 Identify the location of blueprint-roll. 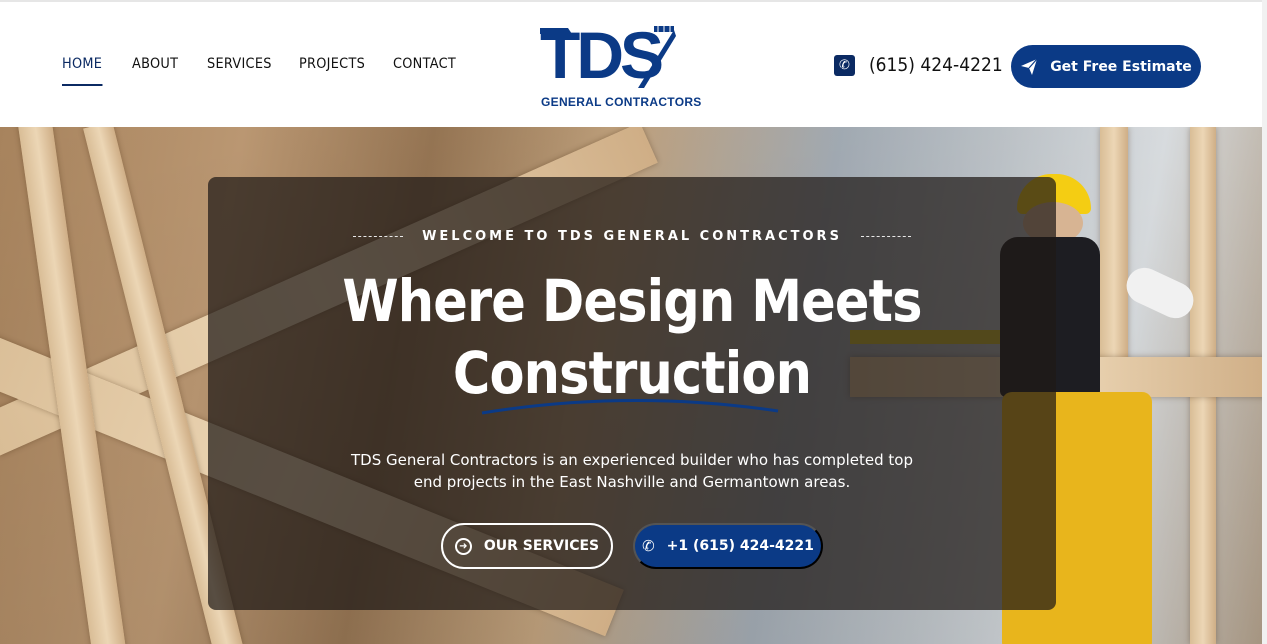
(1160, 293).